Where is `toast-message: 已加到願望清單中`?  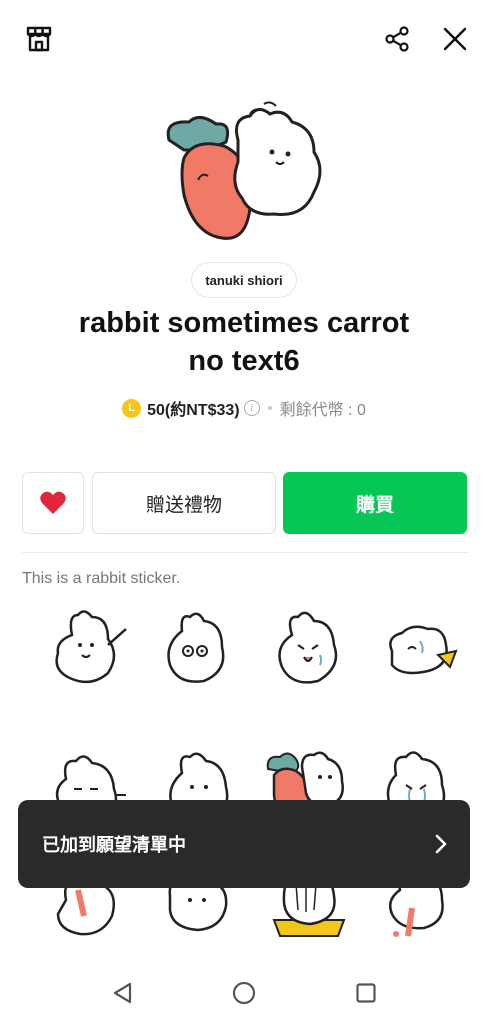 toast-message: 已加到願望清單中 is located at coordinates (114, 845).